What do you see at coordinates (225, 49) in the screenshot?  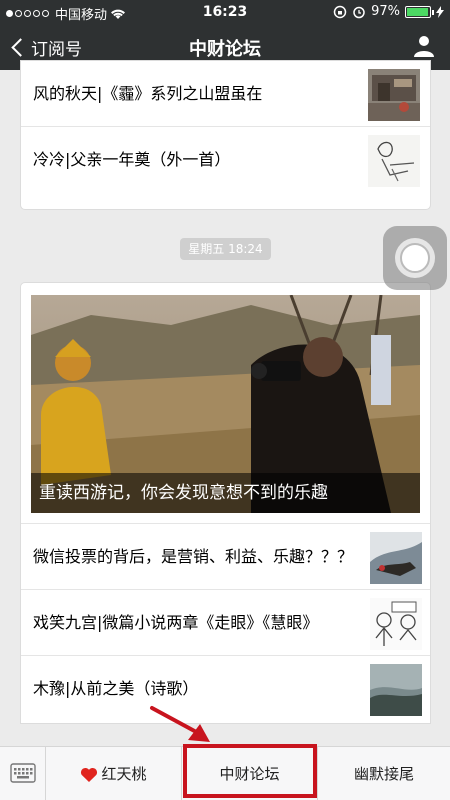 I see `page-title: 中财论坛` at bounding box center [225, 49].